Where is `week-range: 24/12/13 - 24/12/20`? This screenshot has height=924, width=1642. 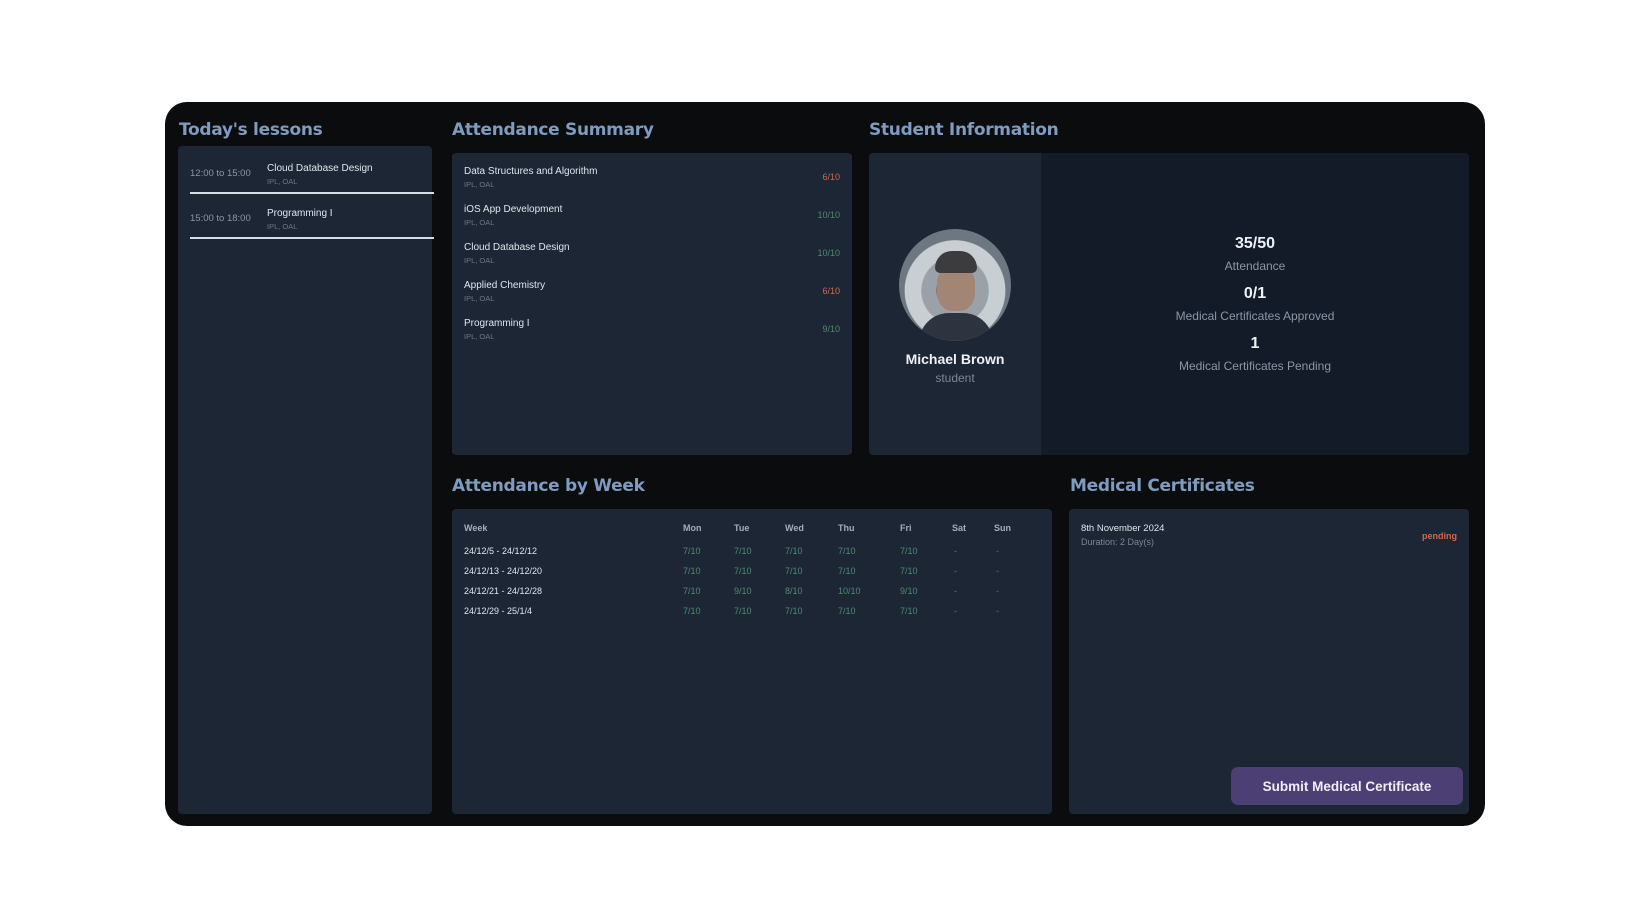
week-range: 24/12/13 - 24/12/20 is located at coordinates (503, 571).